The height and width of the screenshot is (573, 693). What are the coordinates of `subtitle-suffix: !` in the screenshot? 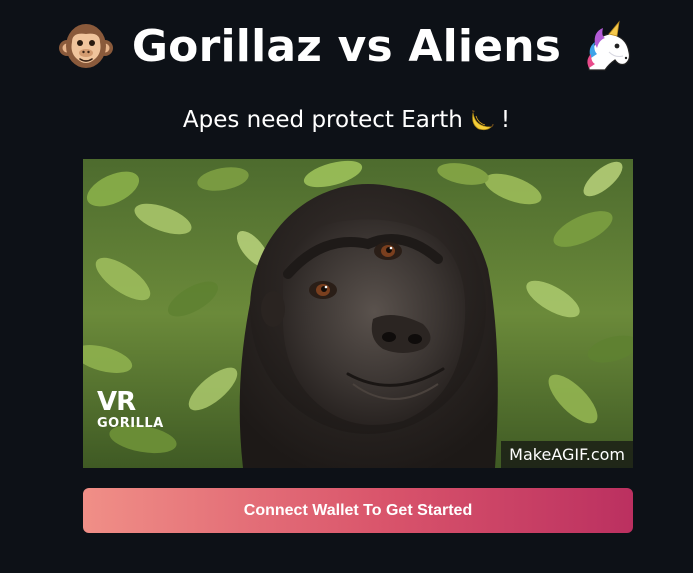 It's located at (505, 120).